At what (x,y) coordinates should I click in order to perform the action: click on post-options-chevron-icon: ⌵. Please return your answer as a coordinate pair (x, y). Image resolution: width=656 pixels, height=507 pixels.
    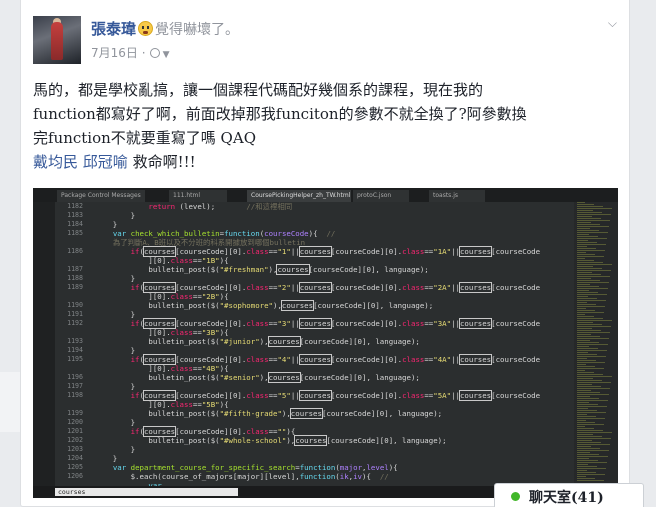
    Looking at the image, I should click on (612, 23).